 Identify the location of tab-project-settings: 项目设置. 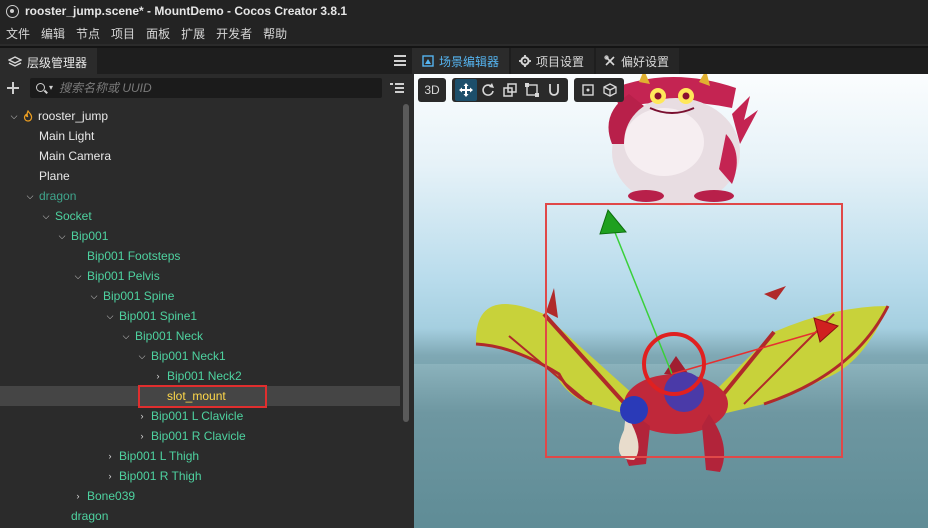
(553, 61).